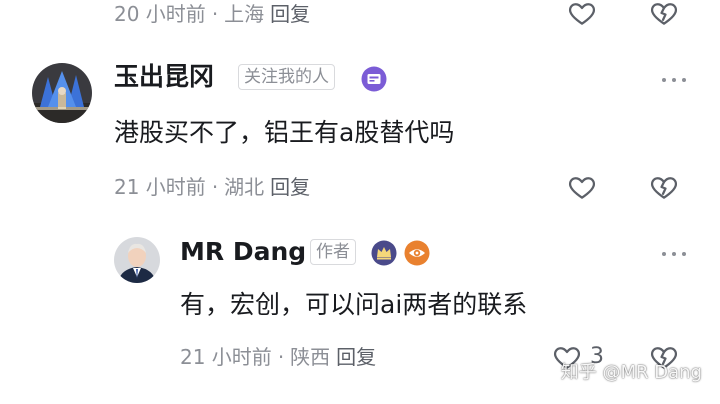  What do you see at coordinates (374, 79) in the screenshot?
I see `membership-badge-icon` at bounding box center [374, 79].